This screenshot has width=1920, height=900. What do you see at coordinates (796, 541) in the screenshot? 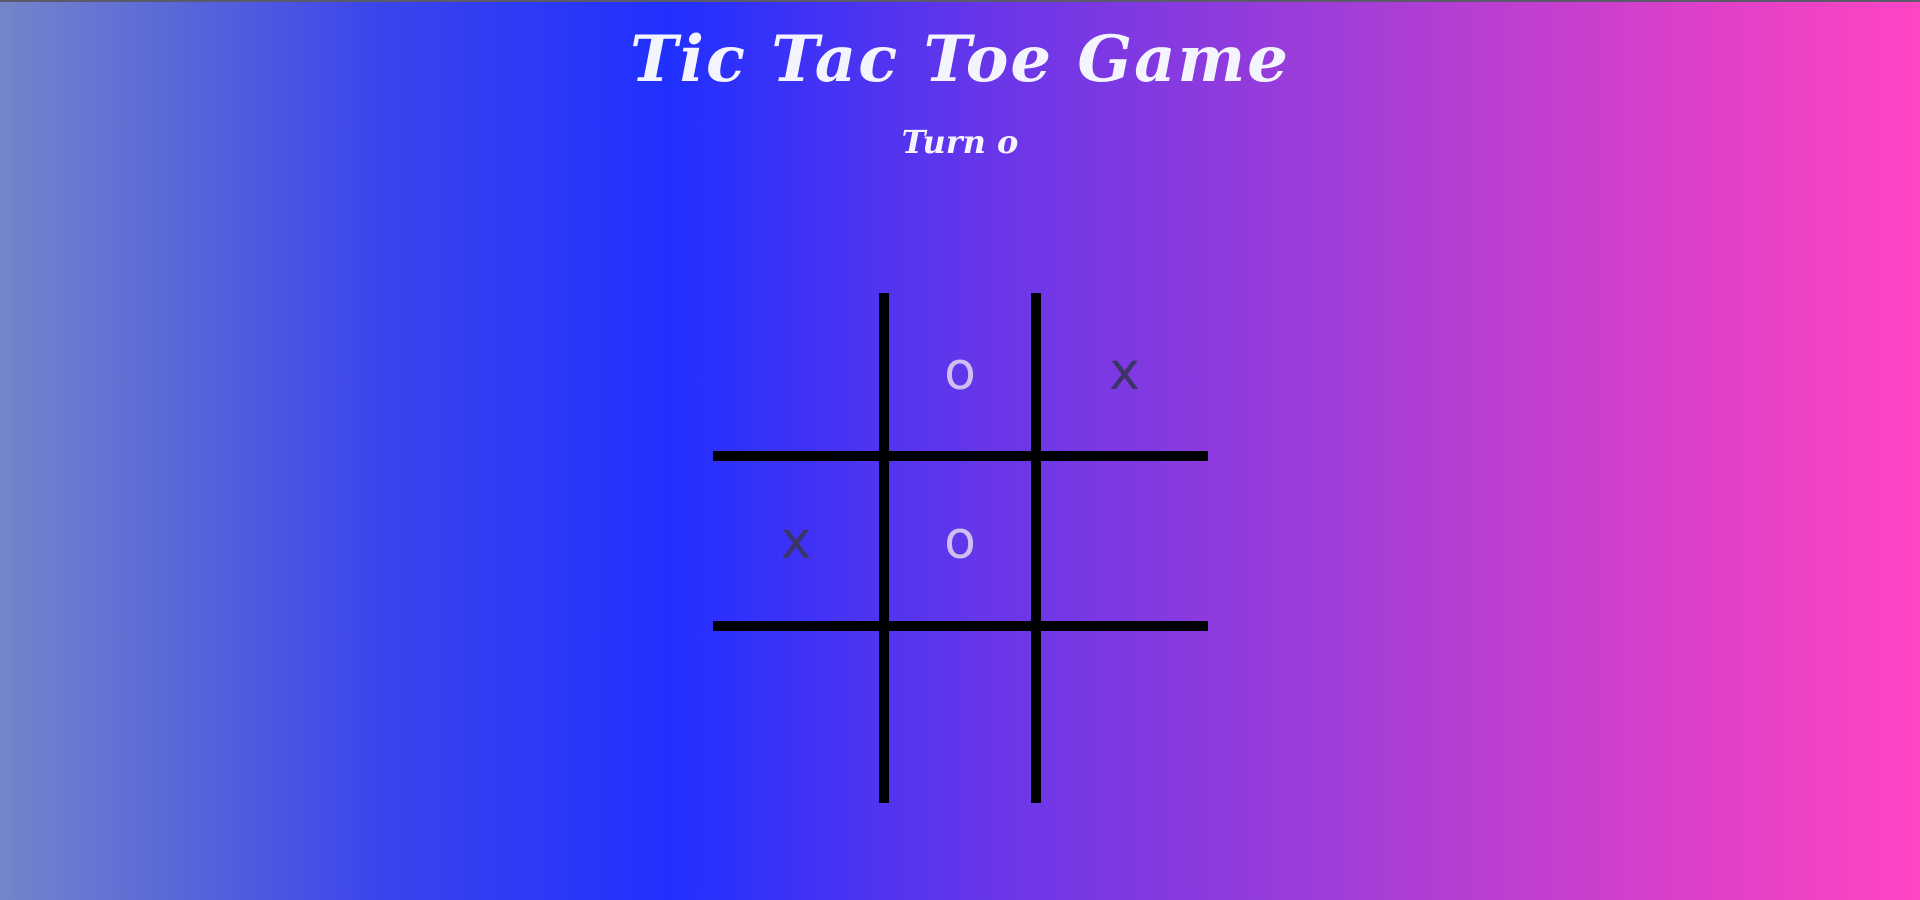
I see `board-cell-4: x` at bounding box center [796, 541].